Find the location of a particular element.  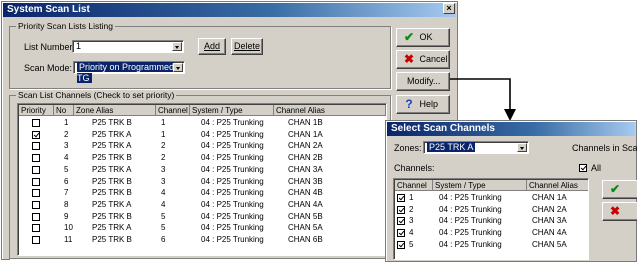

channel-alias: CHAN 3A is located at coordinates (549, 221).